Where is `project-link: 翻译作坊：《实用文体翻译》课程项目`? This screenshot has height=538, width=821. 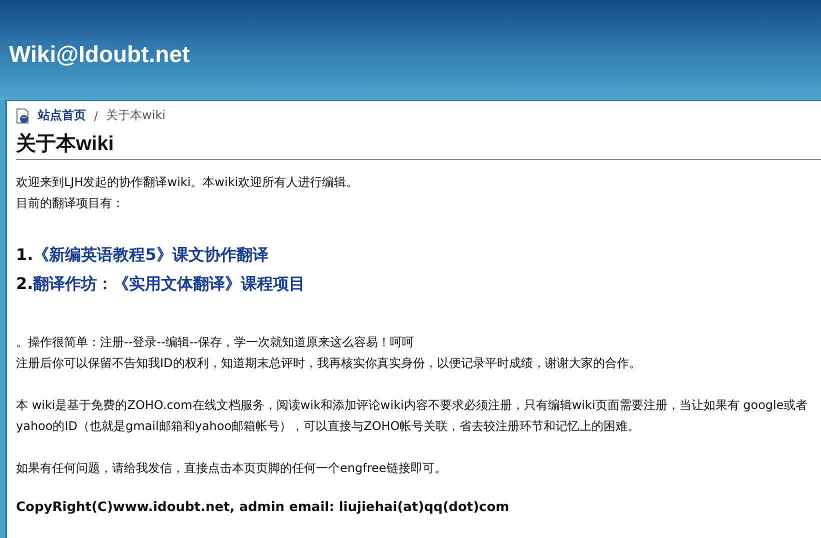
project-link: 翻译作坊：《实用文体翻译》课程项目 is located at coordinates (169, 283).